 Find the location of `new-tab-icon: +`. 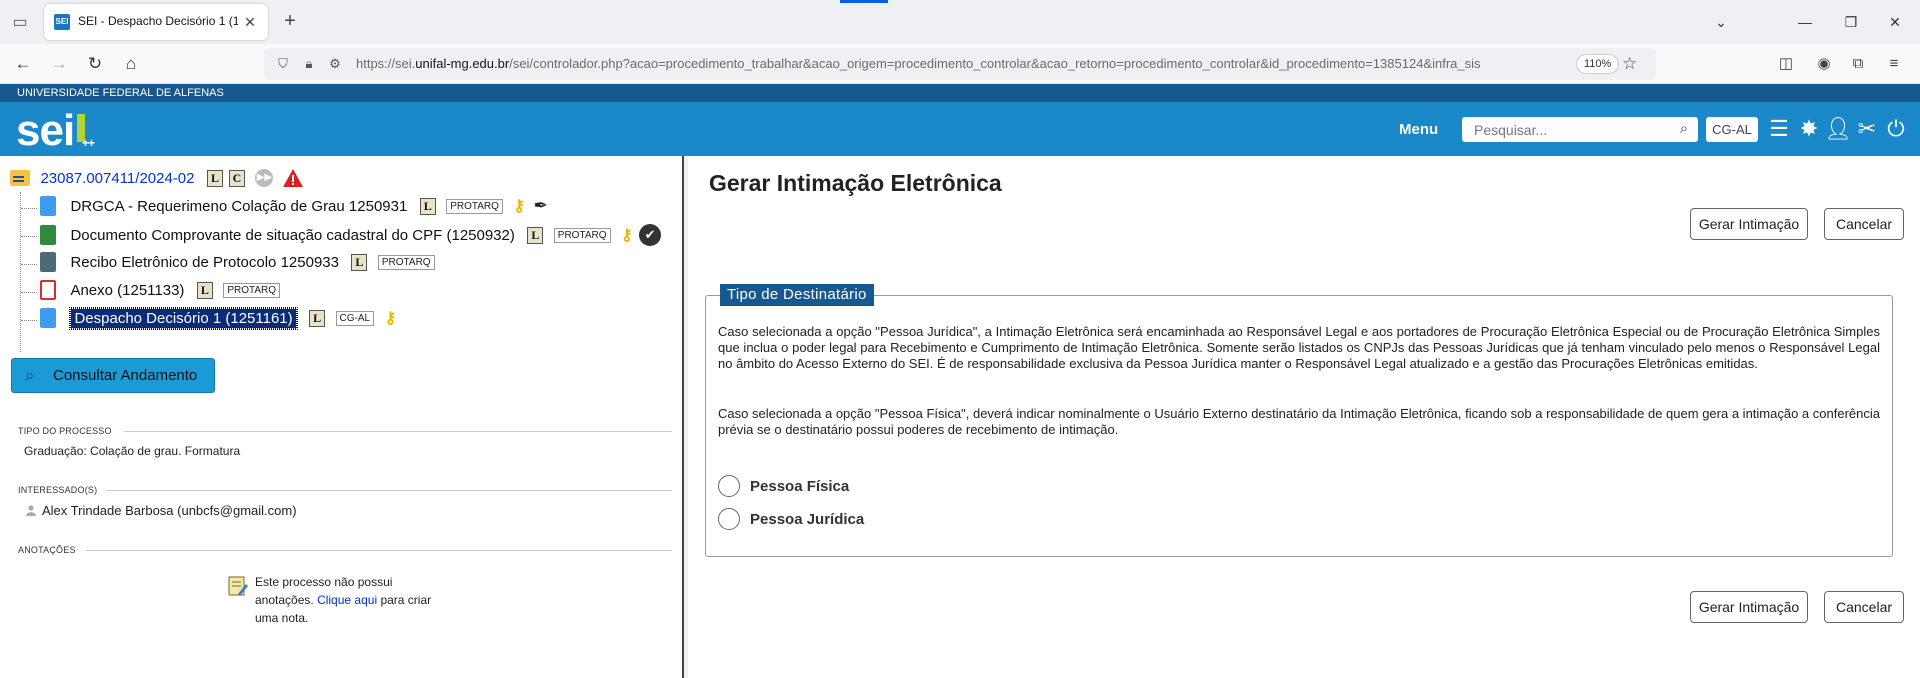

new-tab-icon: + is located at coordinates (290, 22).